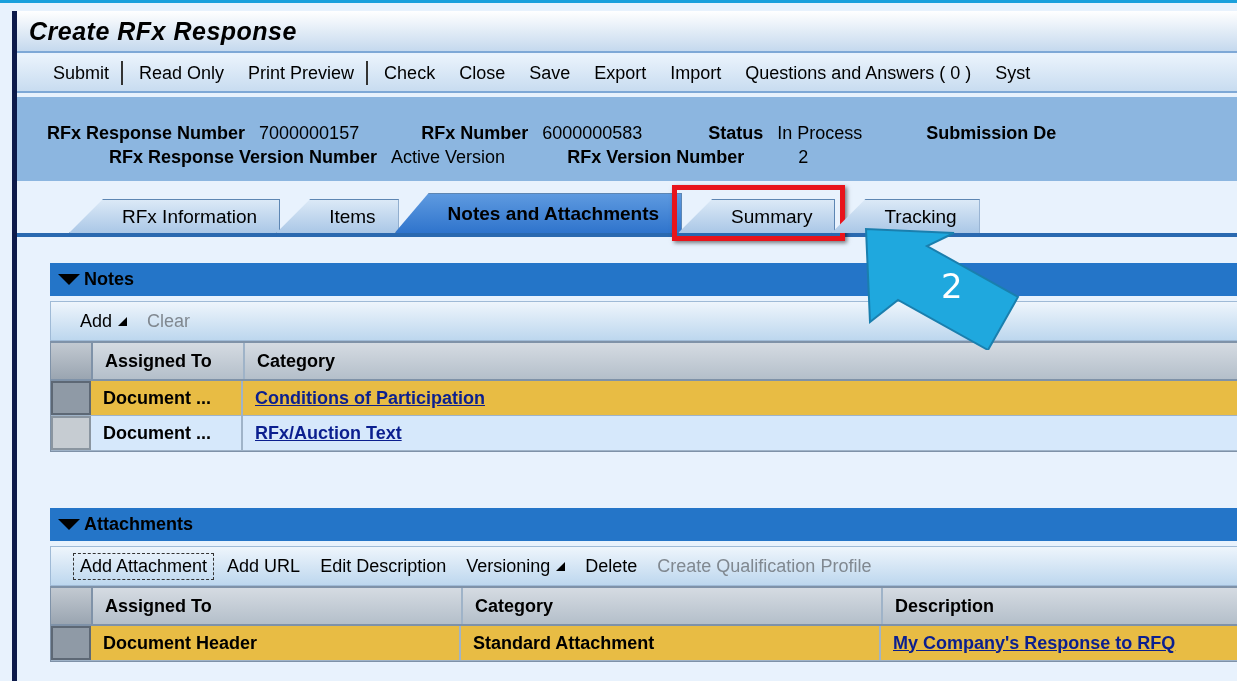 This screenshot has height=681, width=1237. What do you see at coordinates (180, 643) in the screenshot?
I see `table-cell: Document Header` at bounding box center [180, 643].